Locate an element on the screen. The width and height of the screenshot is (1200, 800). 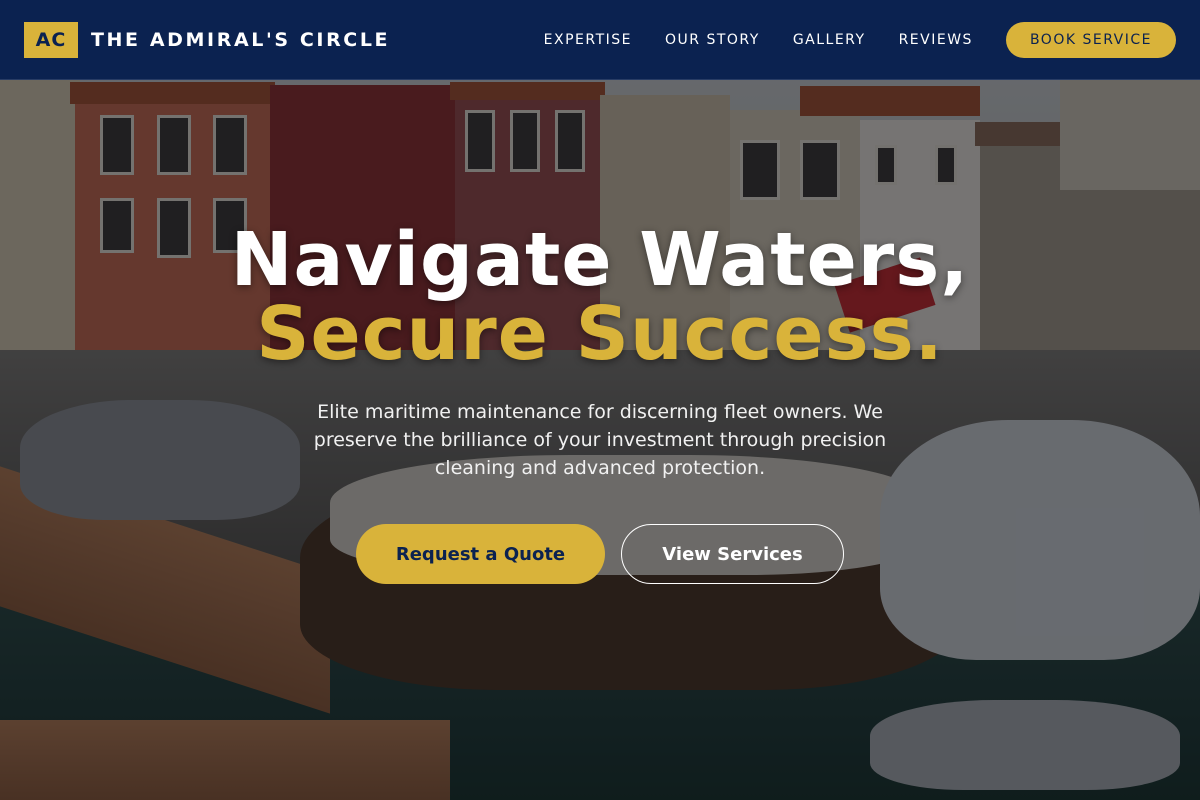
brand: AC THE ADMIRAL'S CIRCLE is located at coordinates (207, 39).